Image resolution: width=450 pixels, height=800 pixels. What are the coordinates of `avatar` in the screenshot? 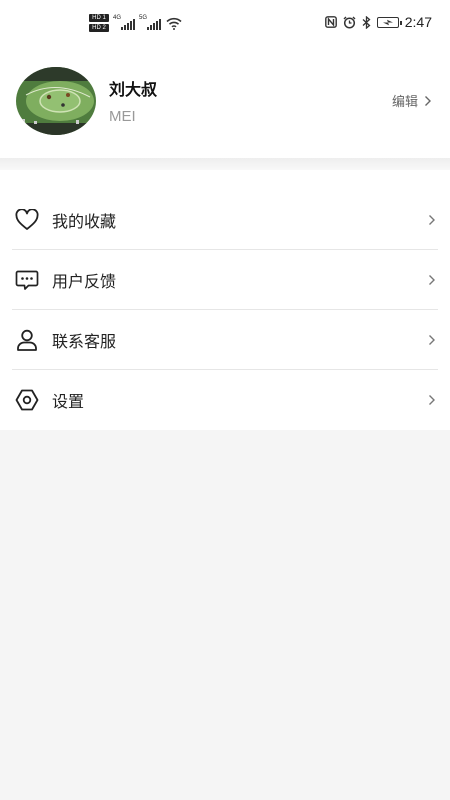 It's located at (56, 101).